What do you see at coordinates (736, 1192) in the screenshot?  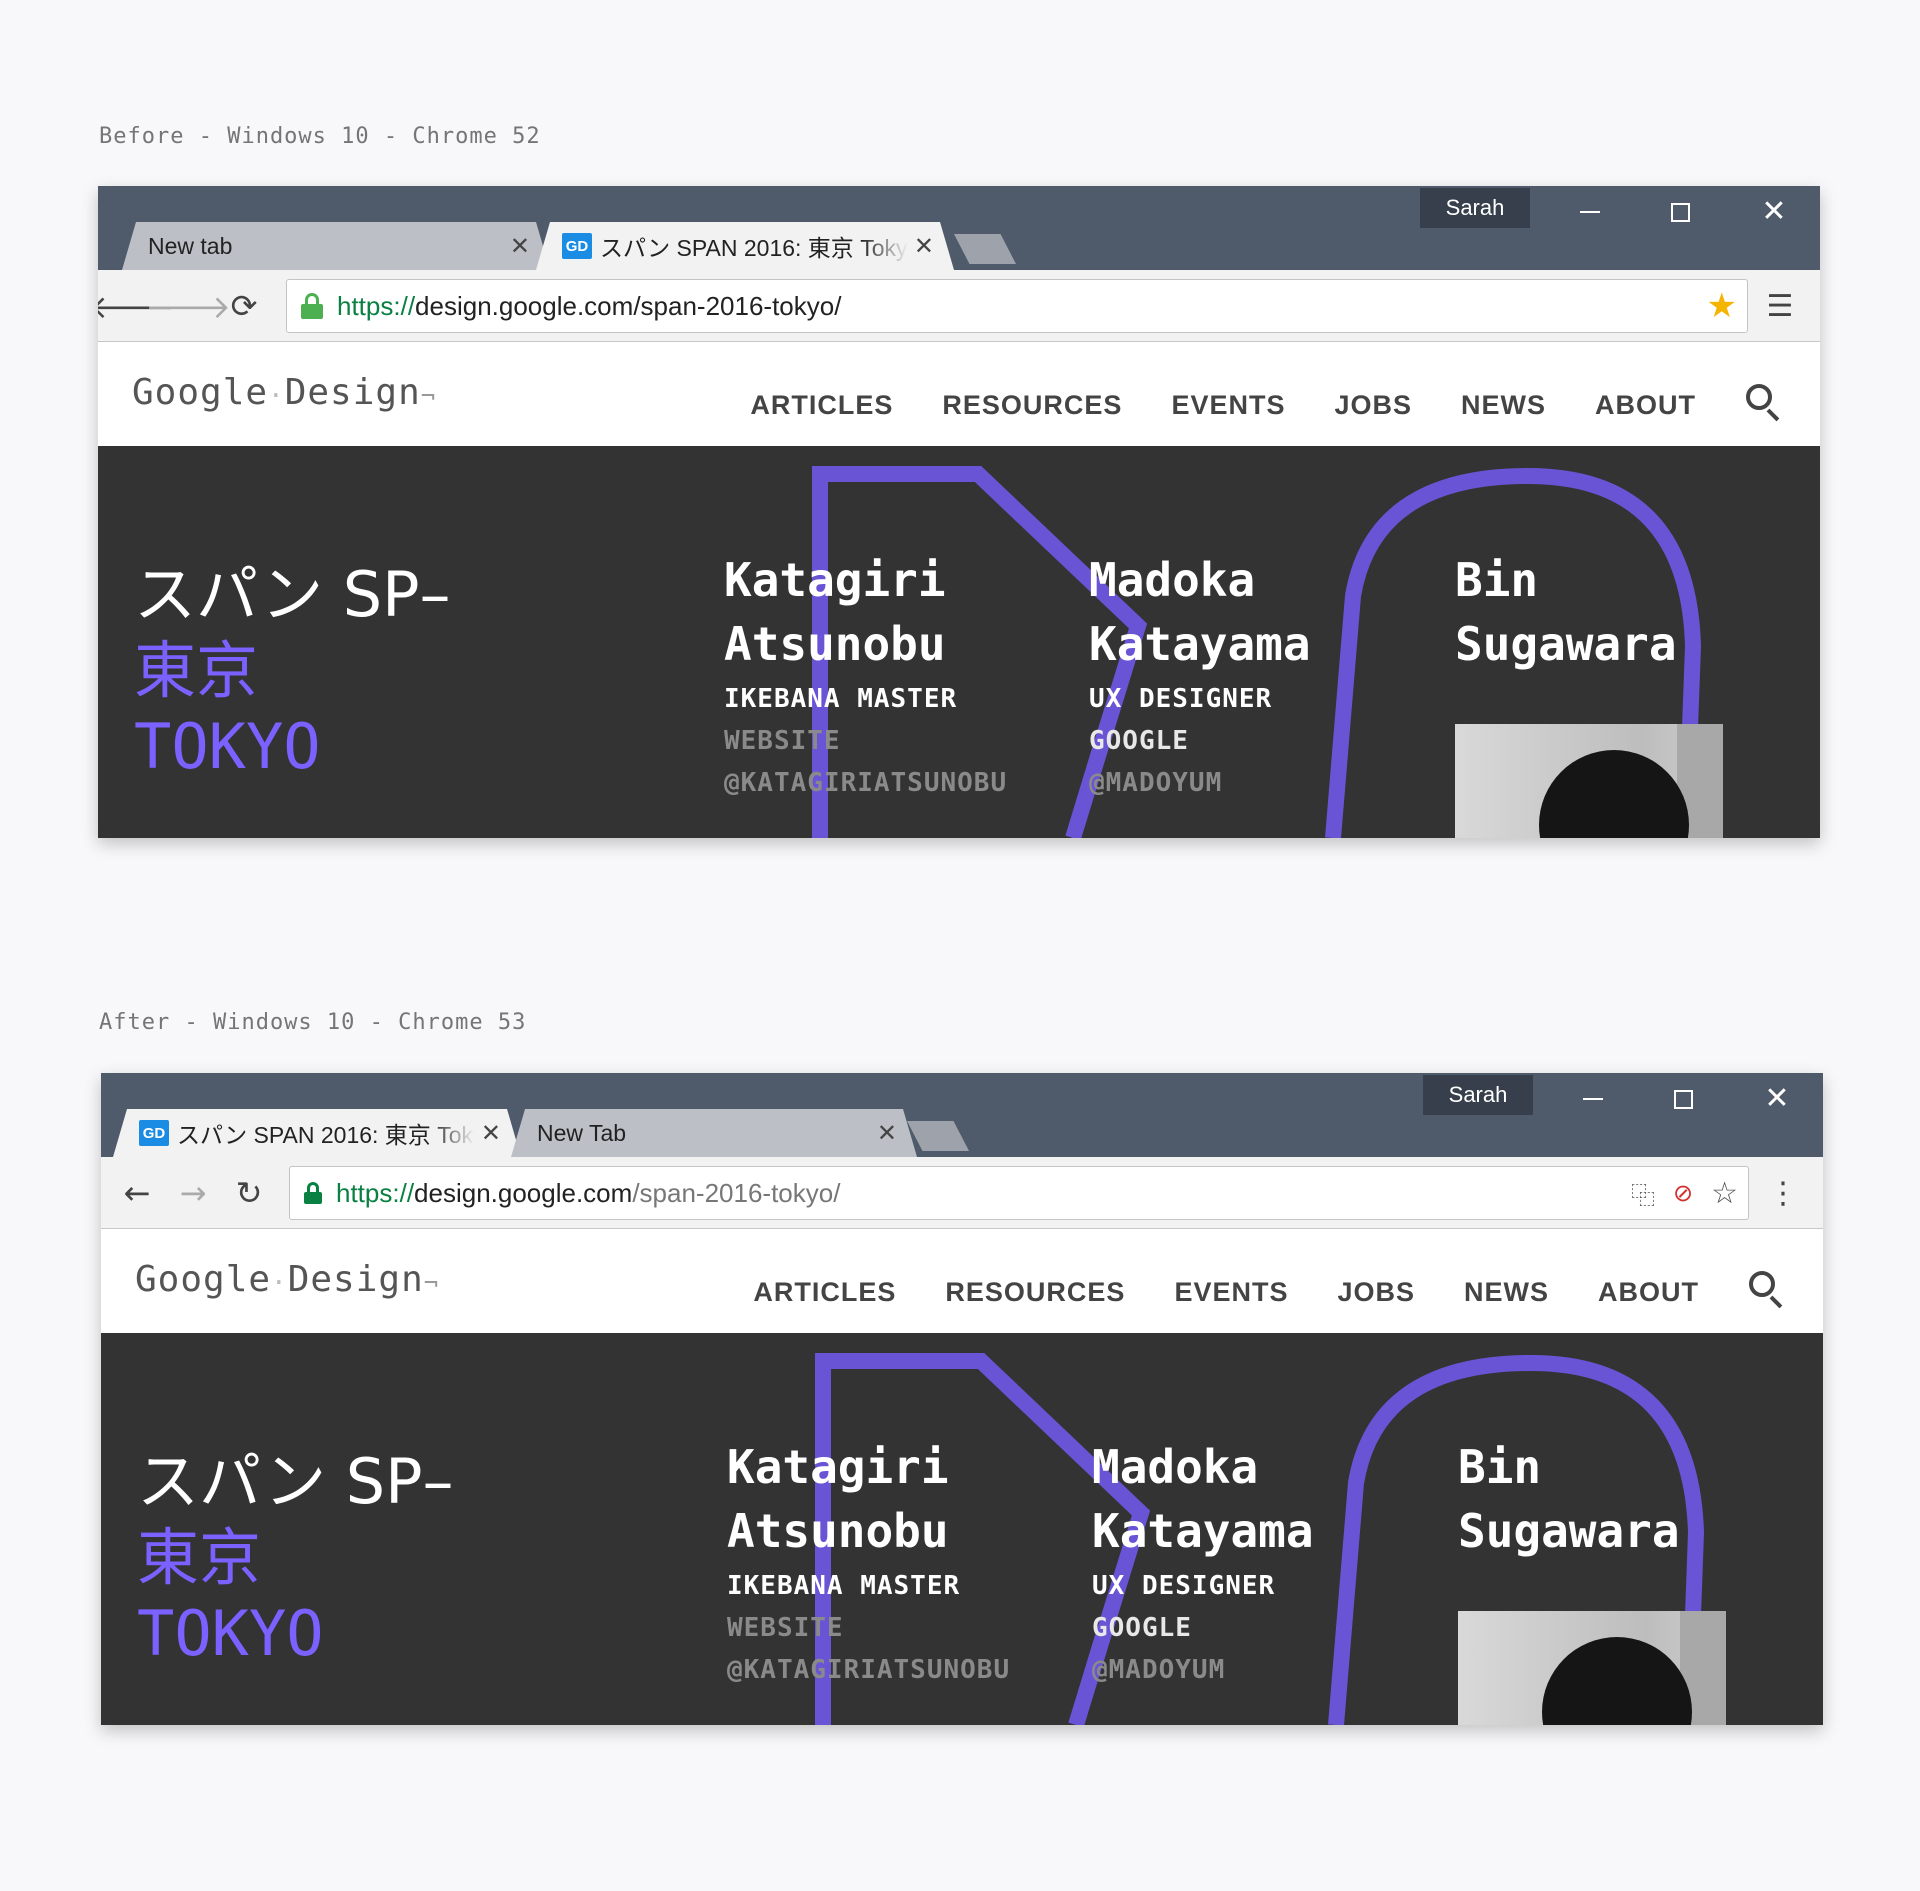 I see `url-path: /span-2016-tokyo/` at bounding box center [736, 1192].